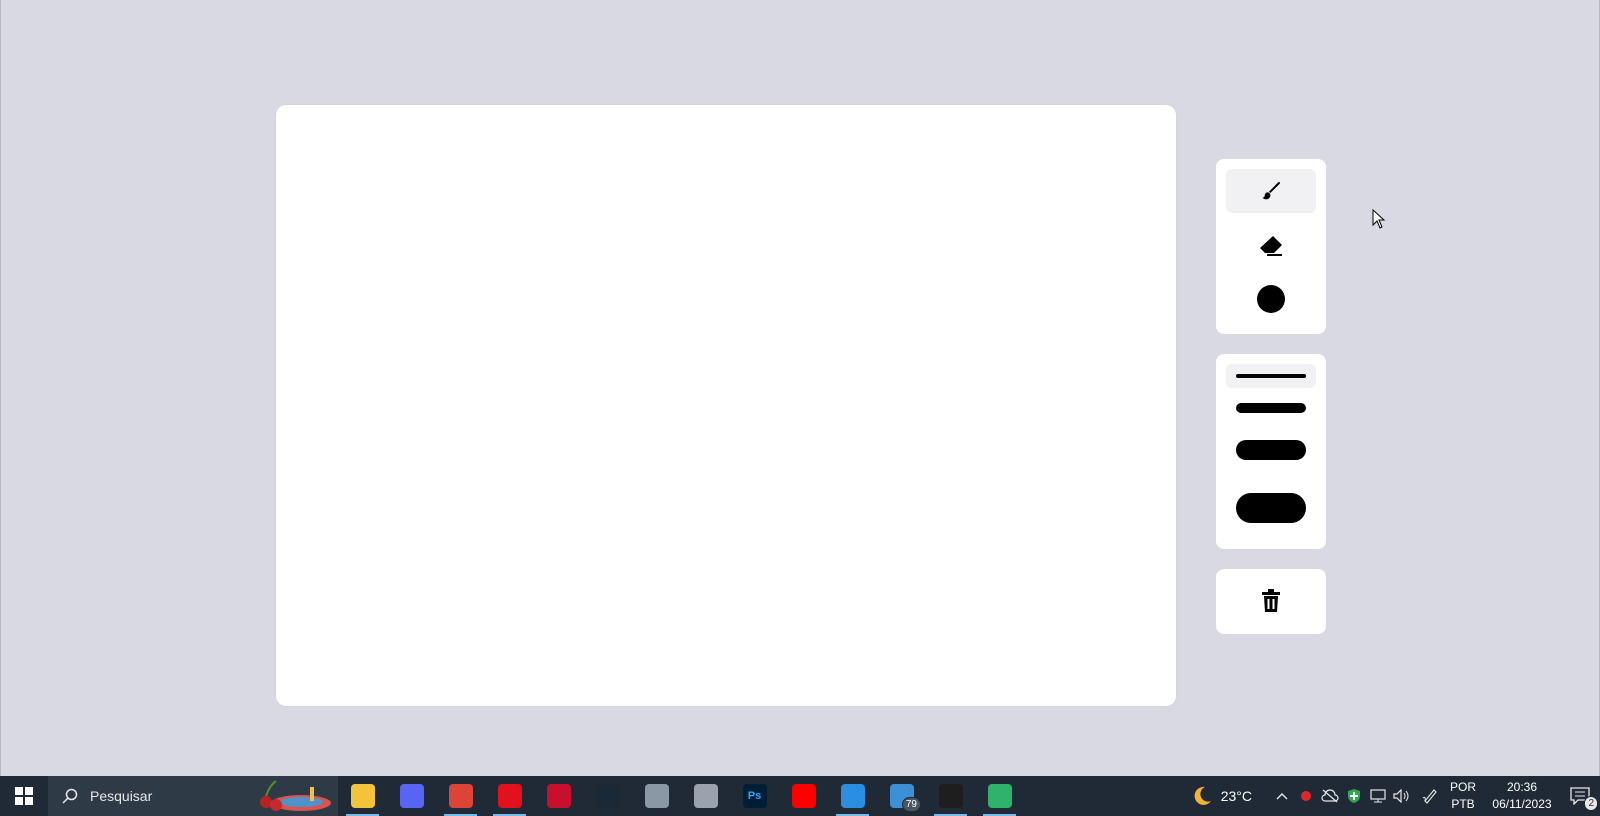  I want to click on stroke-size-3-preview, so click(1271, 450).